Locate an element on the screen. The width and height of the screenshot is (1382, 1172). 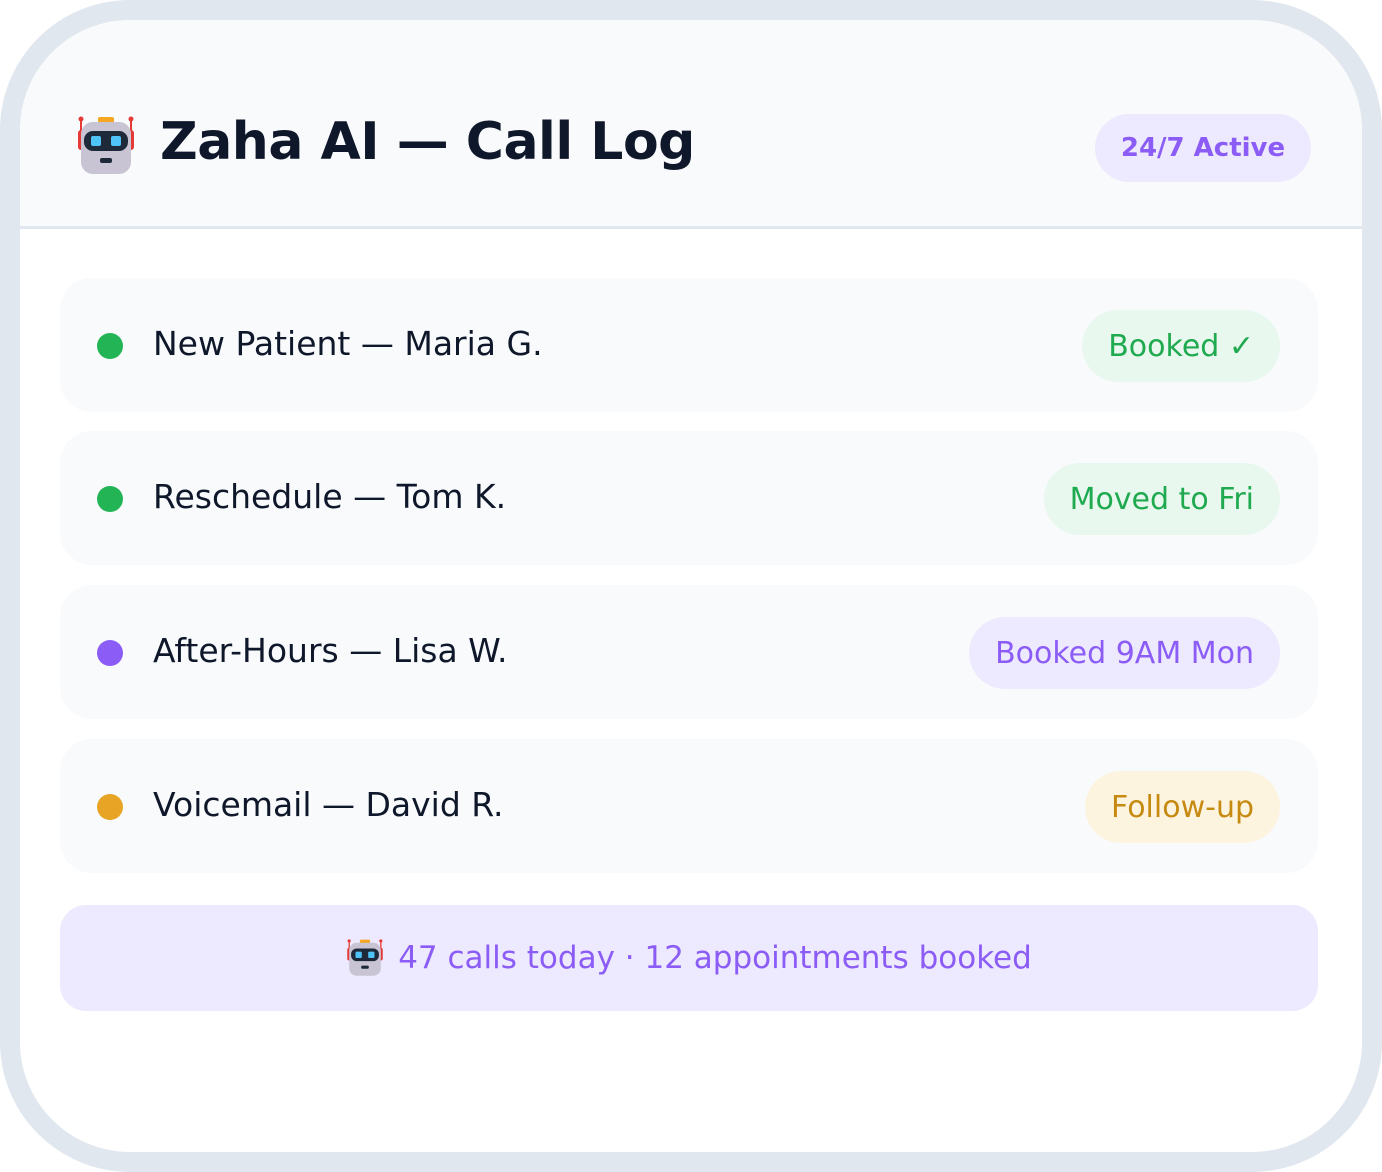
call-status-badge: Moved to Fri is located at coordinates (1161, 499).